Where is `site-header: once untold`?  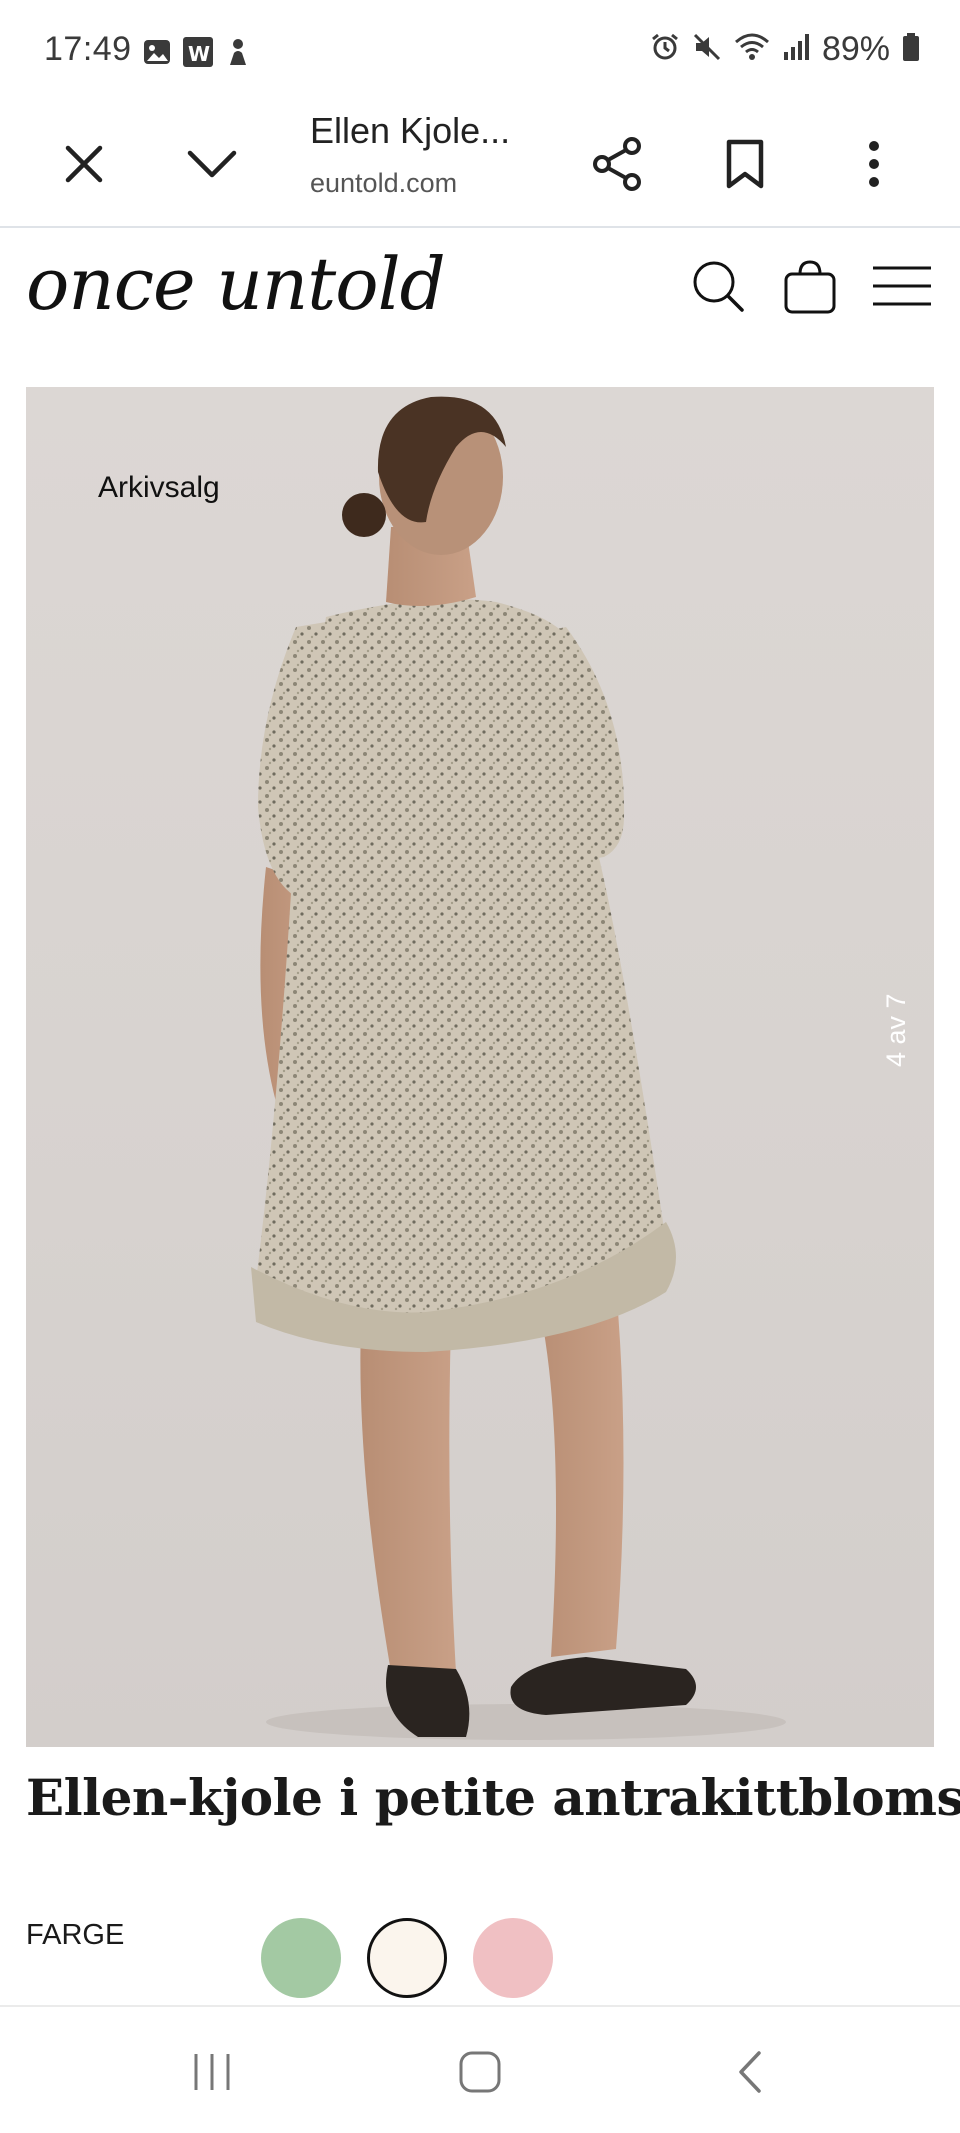
site-header: once untold is located at coordinates (480, 290).